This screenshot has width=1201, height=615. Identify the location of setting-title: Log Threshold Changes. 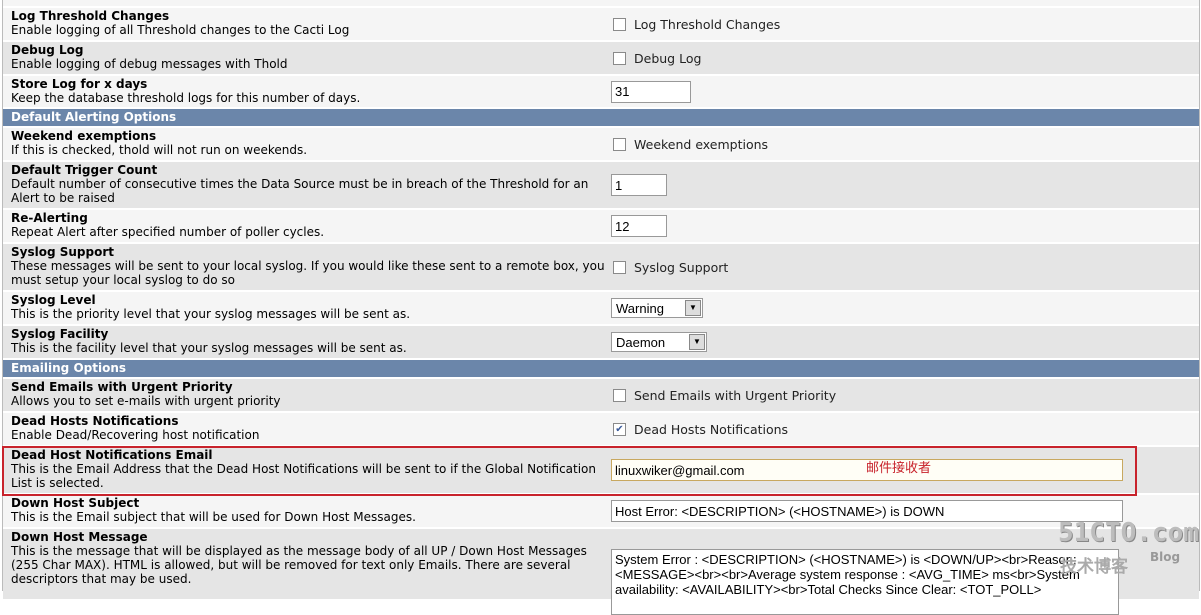
(90, 16).